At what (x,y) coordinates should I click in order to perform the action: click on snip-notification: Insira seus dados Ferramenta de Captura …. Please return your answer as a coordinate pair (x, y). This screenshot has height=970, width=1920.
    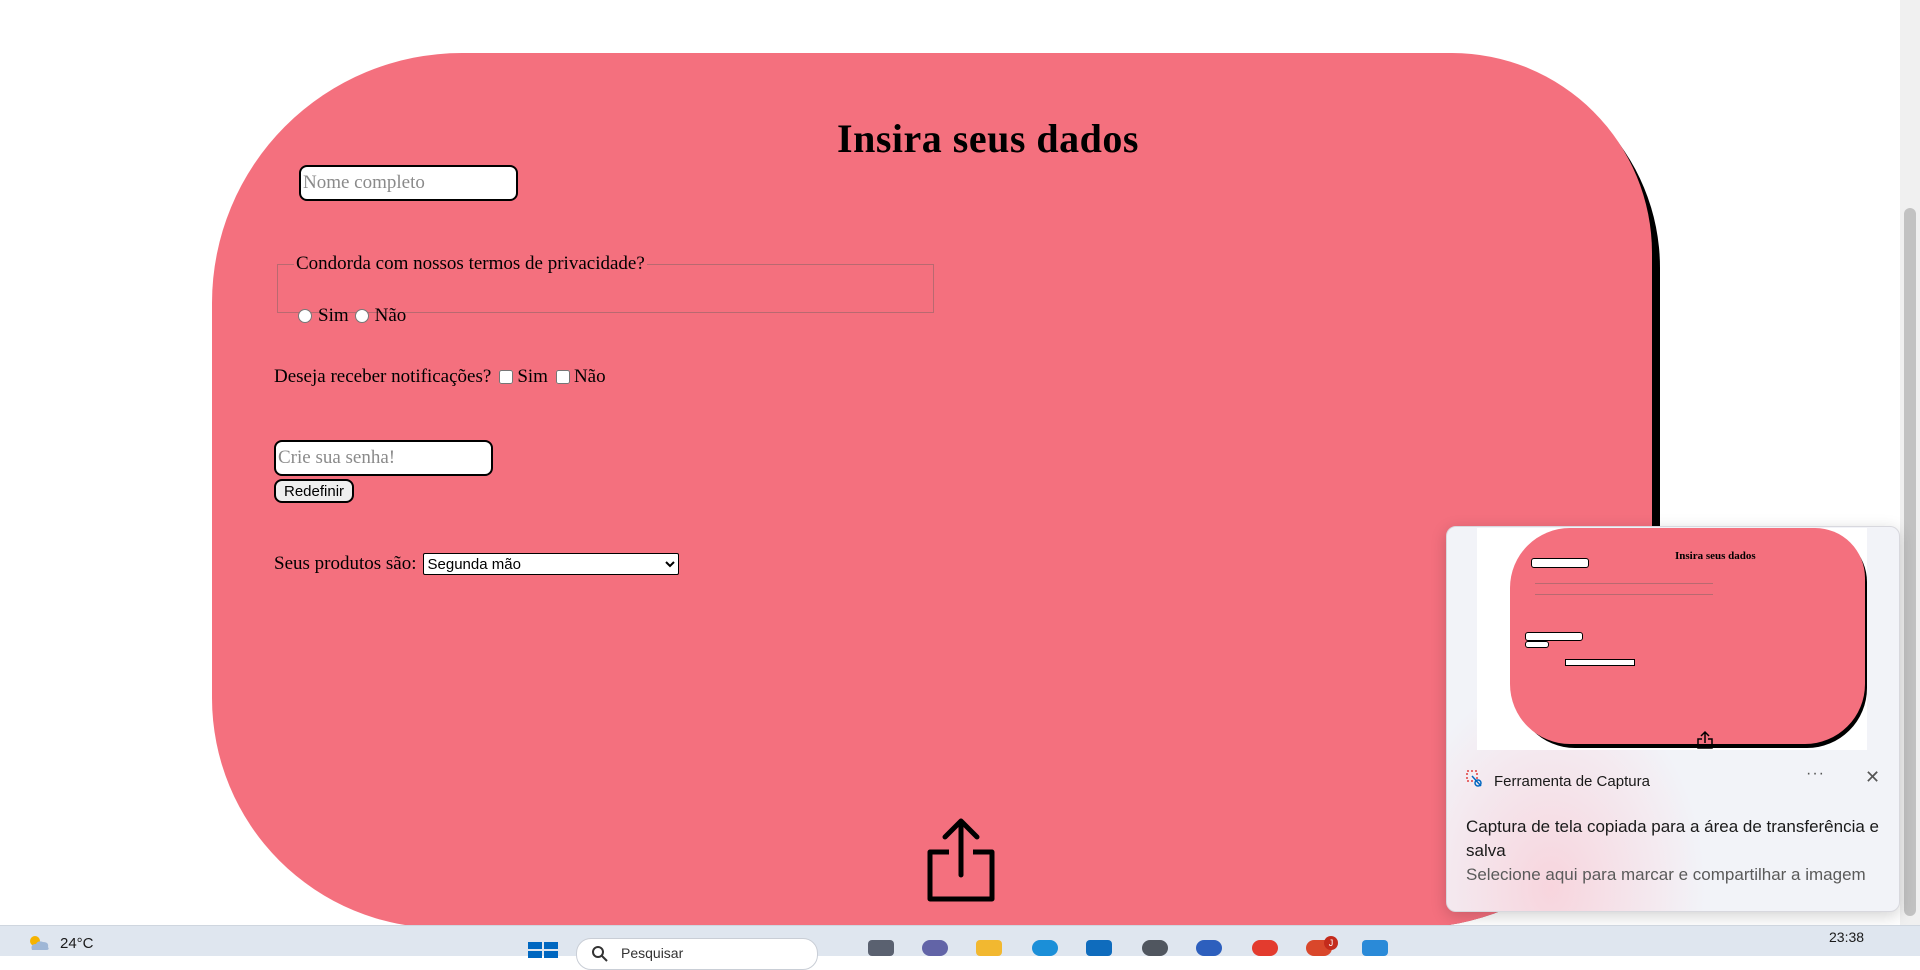
    Looking at the image, I should click on (1673, 719).